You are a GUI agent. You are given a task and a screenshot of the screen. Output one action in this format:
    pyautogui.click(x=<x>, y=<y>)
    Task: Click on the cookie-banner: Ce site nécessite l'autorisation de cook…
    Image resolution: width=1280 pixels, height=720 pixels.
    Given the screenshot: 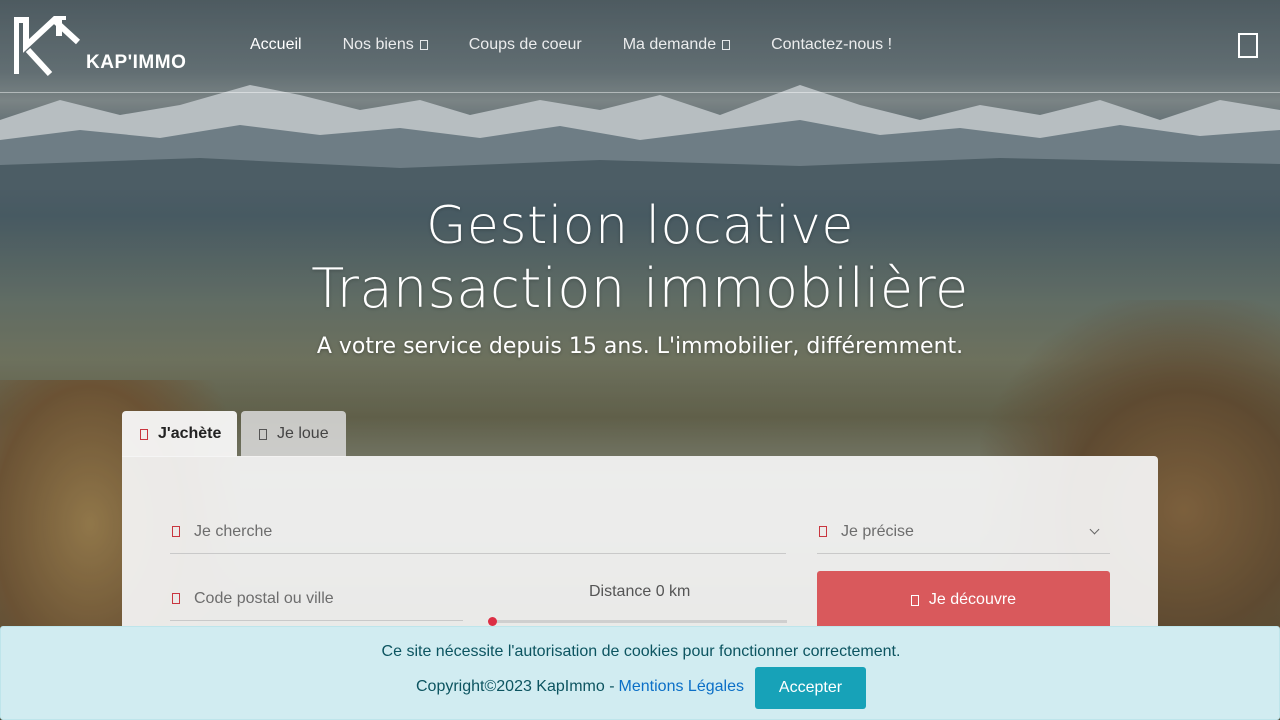 What is the action you would take?
    pyautogui.click(x=640, y=673)
    